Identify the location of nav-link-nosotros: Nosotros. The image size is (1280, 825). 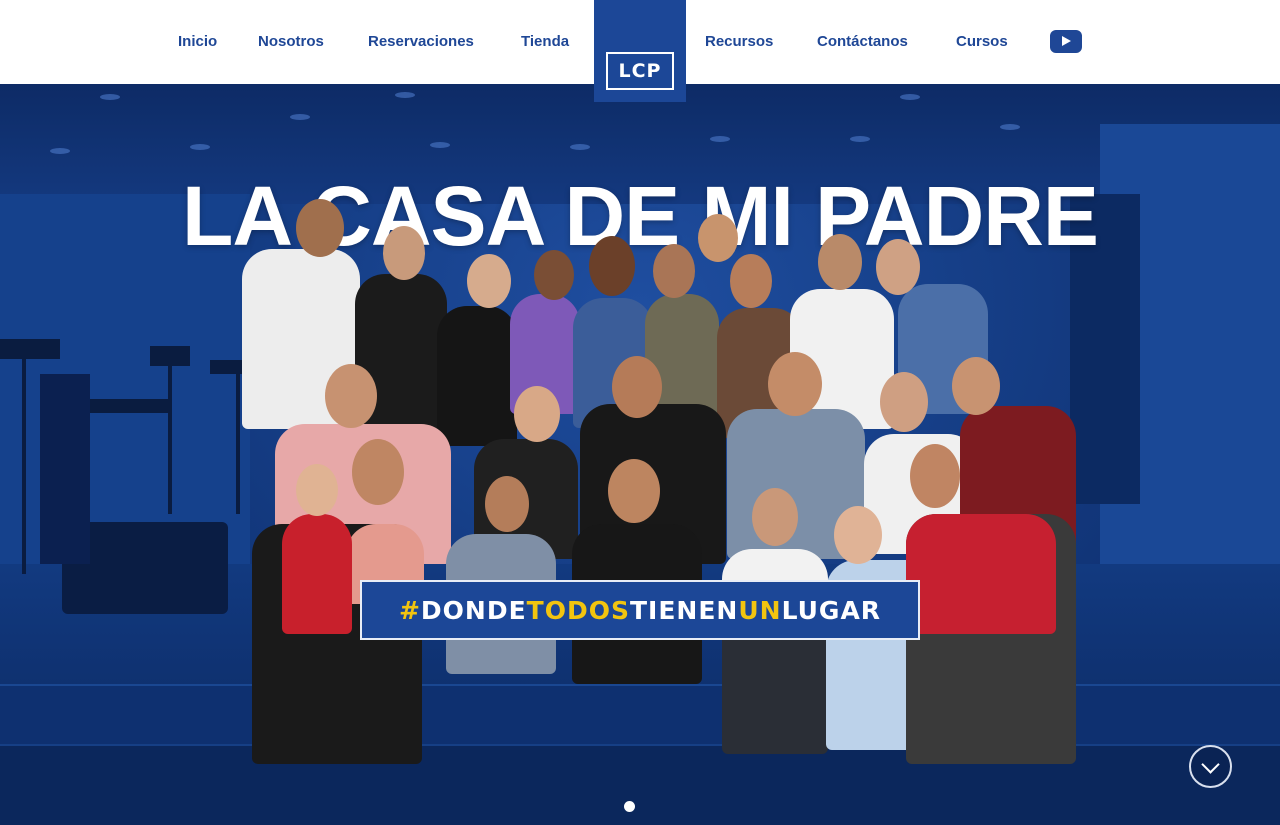
(291, 41).